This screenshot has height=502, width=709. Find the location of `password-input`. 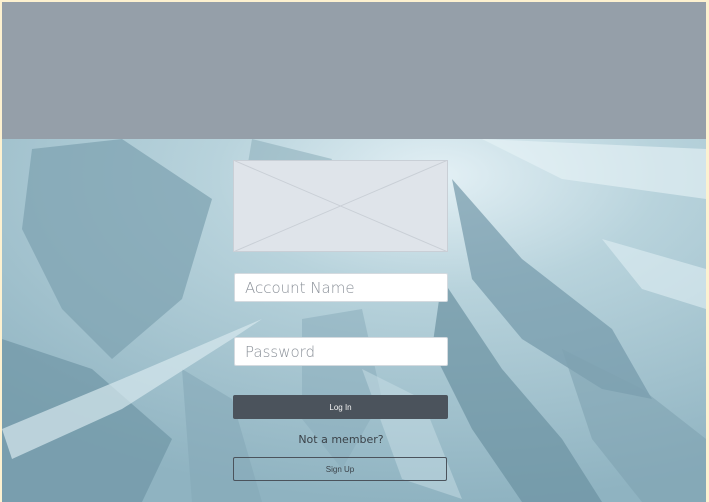

password-input is located at coordinates (341, 351).